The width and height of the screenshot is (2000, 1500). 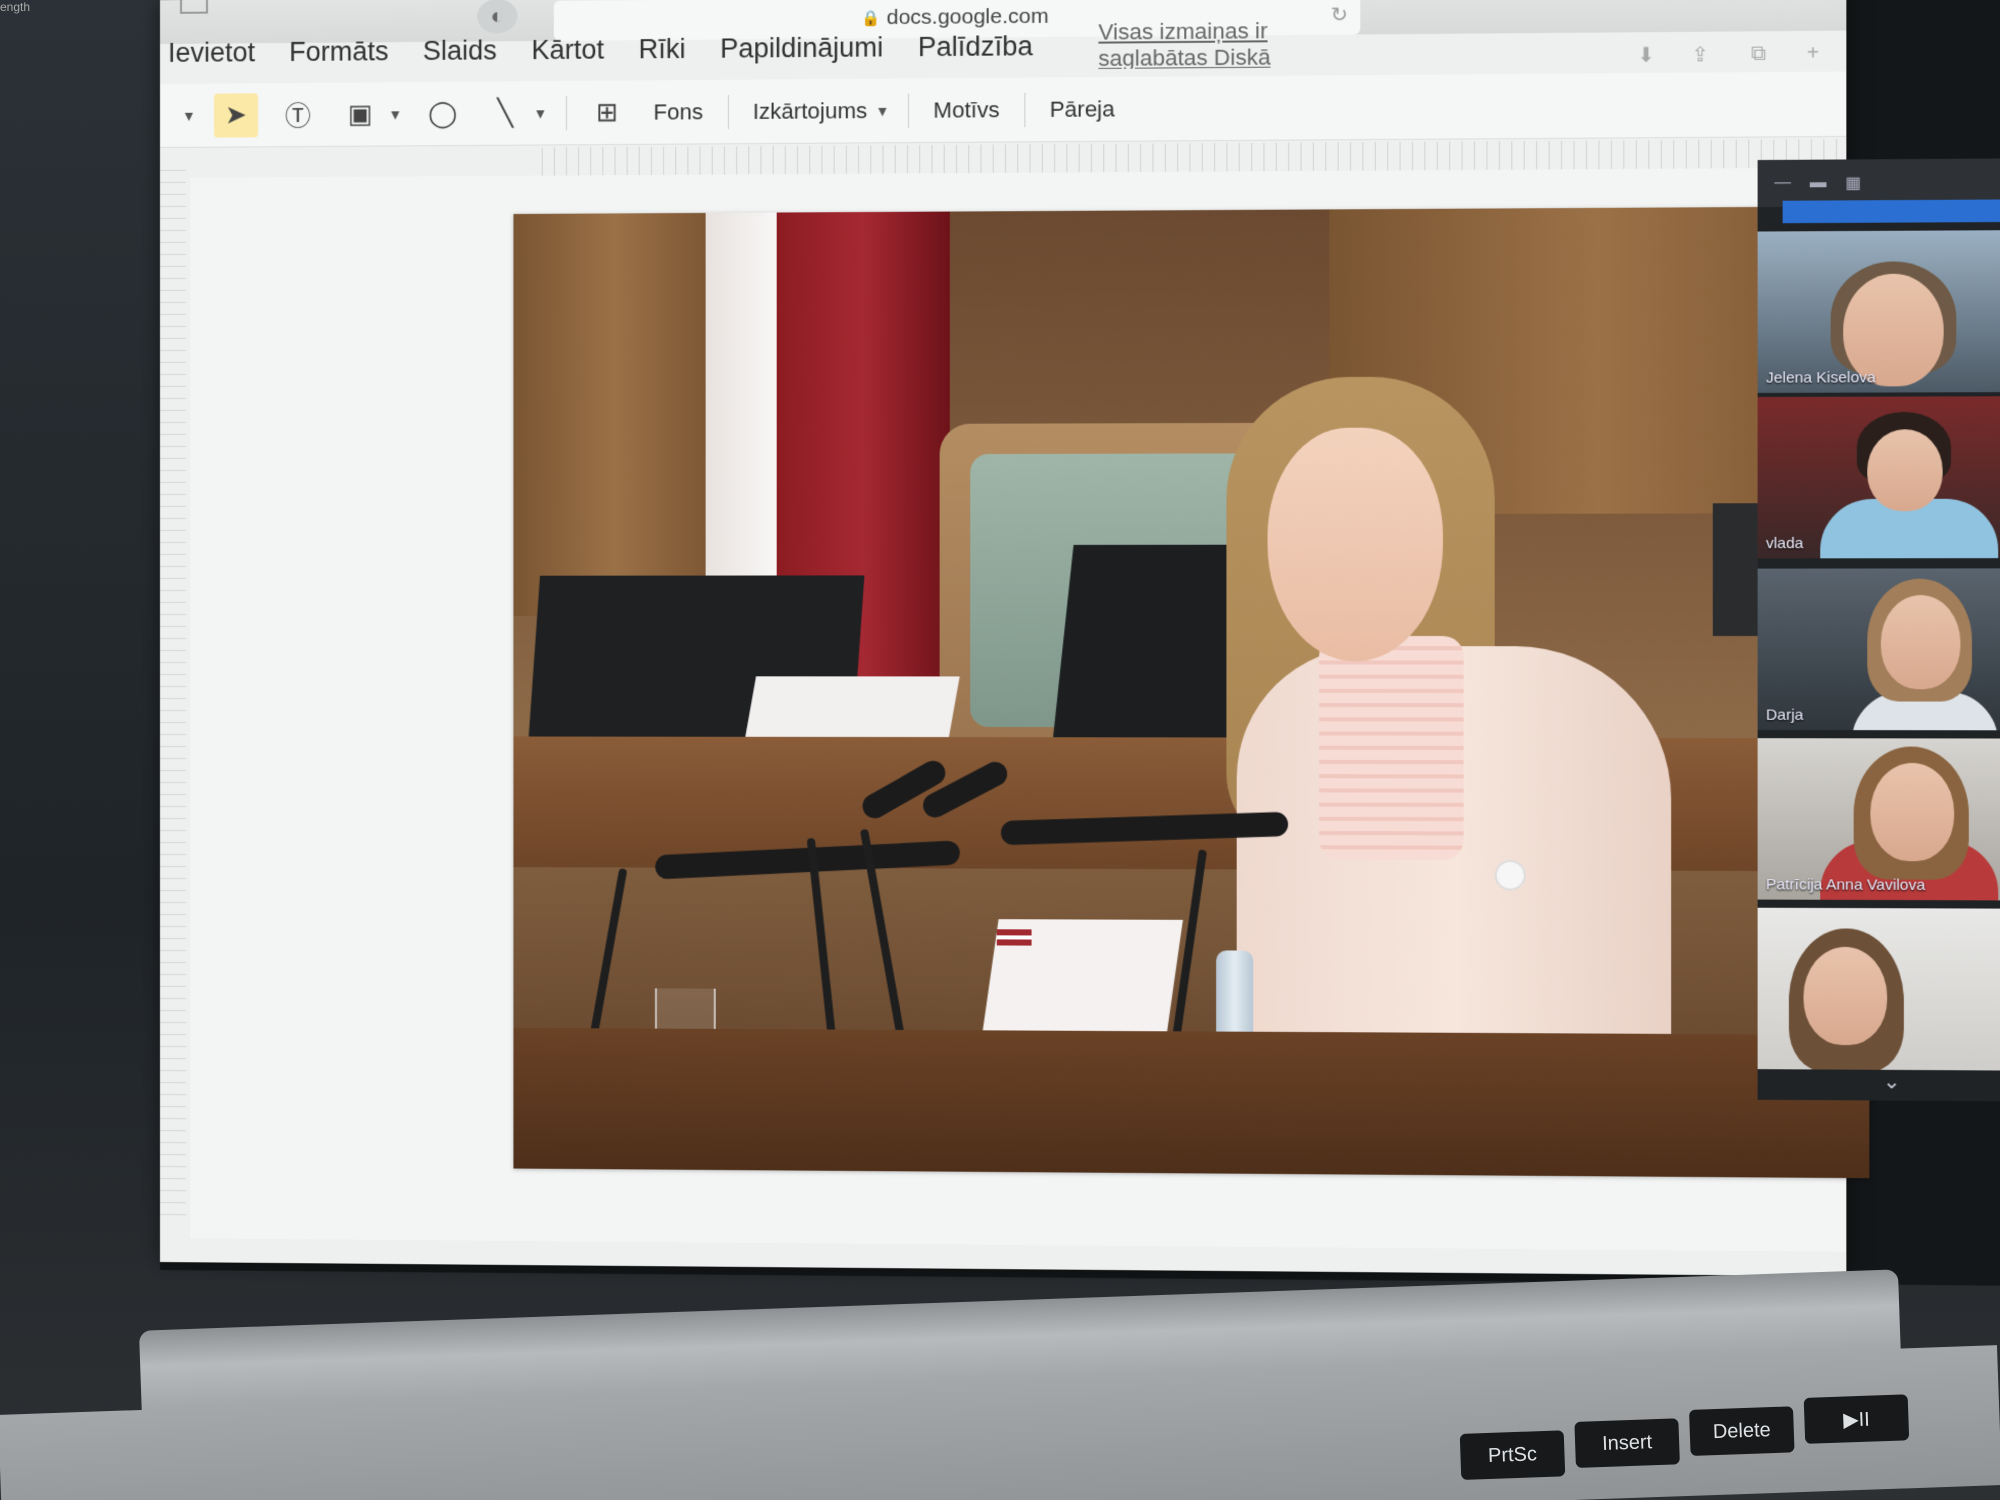 What do you see at coordinates (1784, 543) in the screenshot?
I see `participant-name: vlada` at bounding box center [1784, 543].